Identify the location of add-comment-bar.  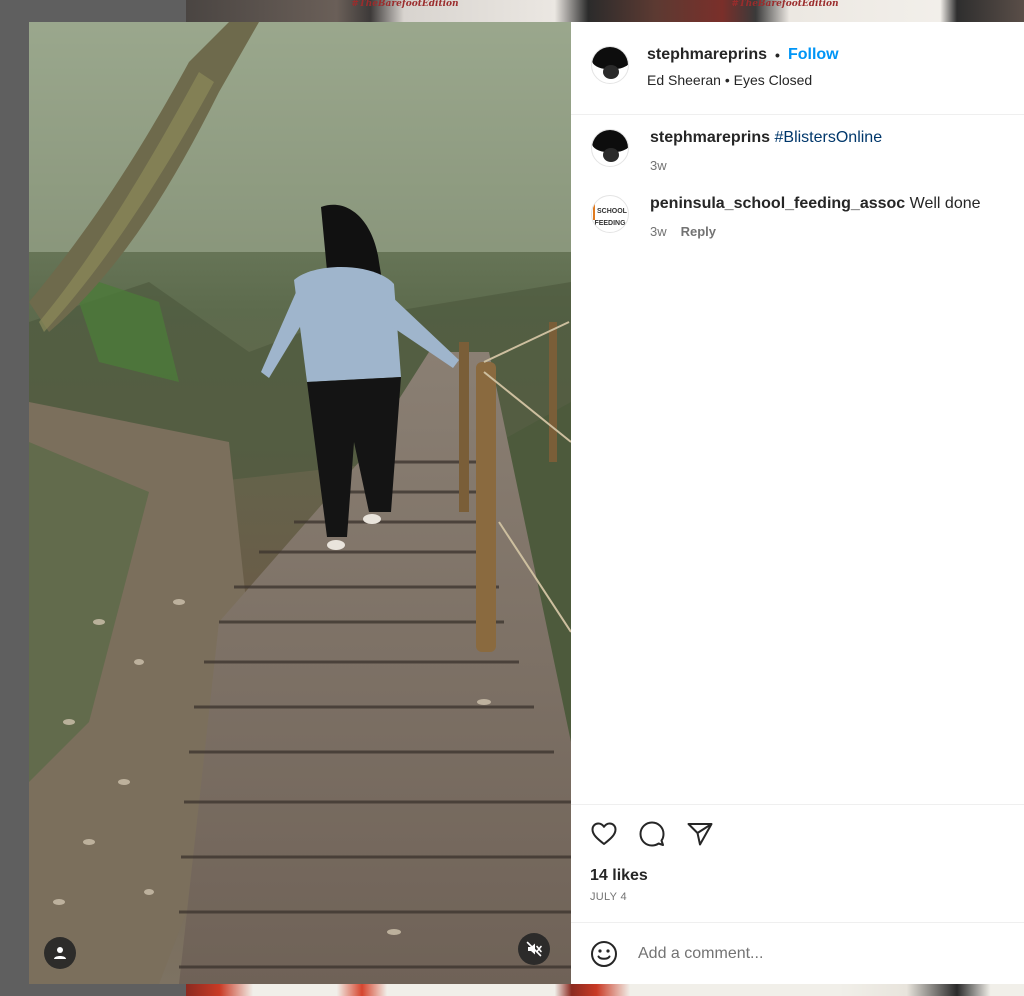
(797, 953).